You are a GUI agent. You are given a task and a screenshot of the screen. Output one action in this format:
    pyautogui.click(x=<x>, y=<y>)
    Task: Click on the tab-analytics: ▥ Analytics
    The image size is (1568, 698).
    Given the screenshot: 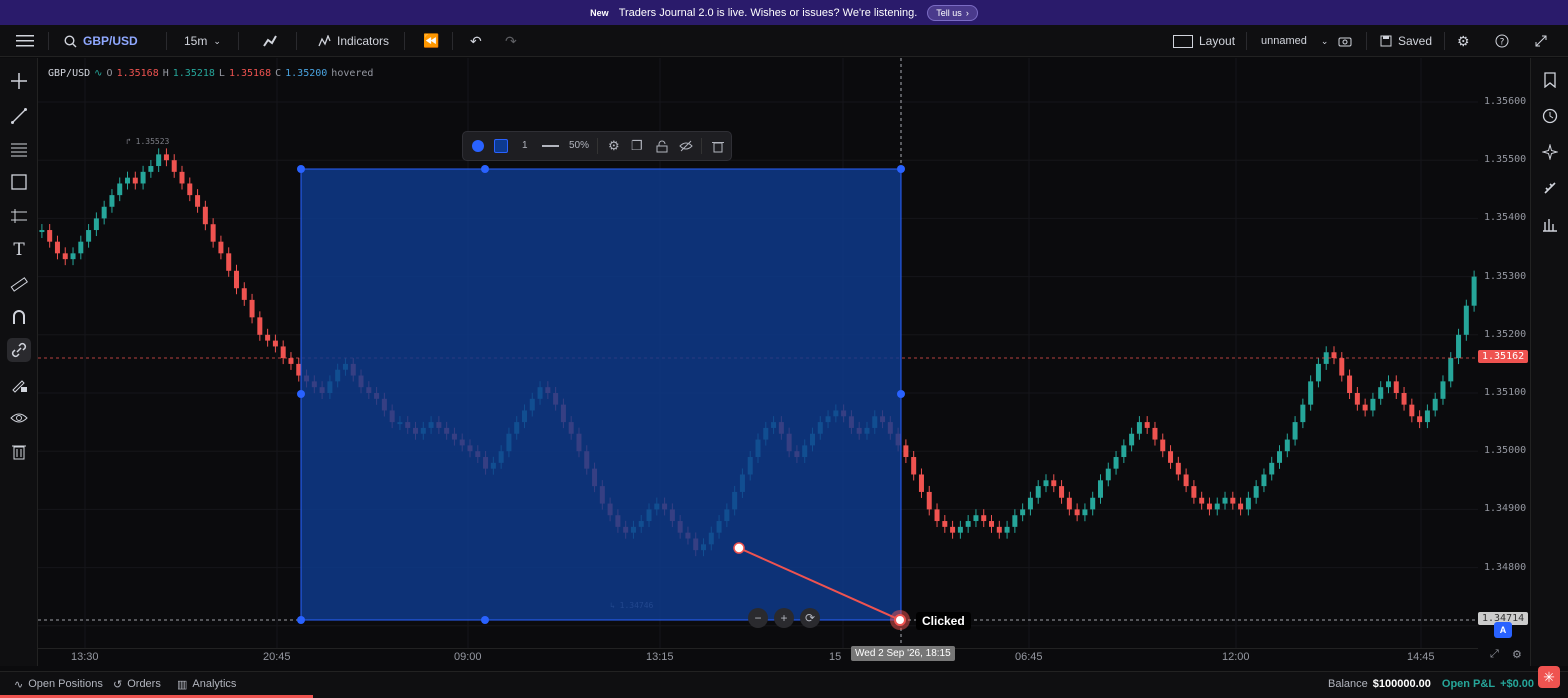 What is the action you would take?
    pyautogui.click(x=206, y=684)
    